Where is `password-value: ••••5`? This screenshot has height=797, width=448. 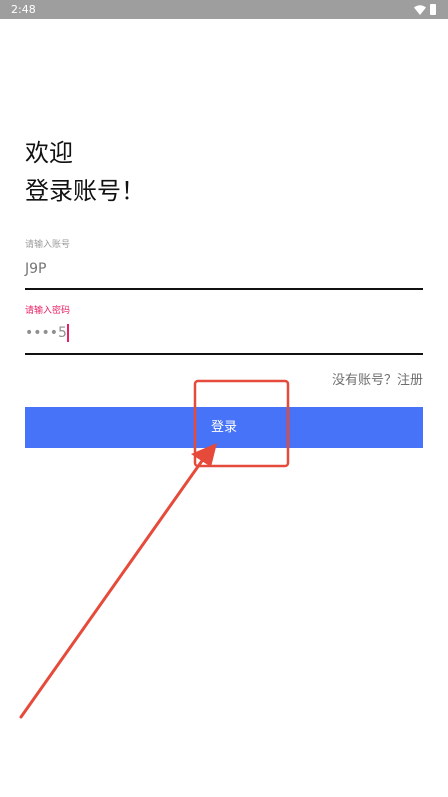 password-value: ••••5 is located at coordinates (46, 333).